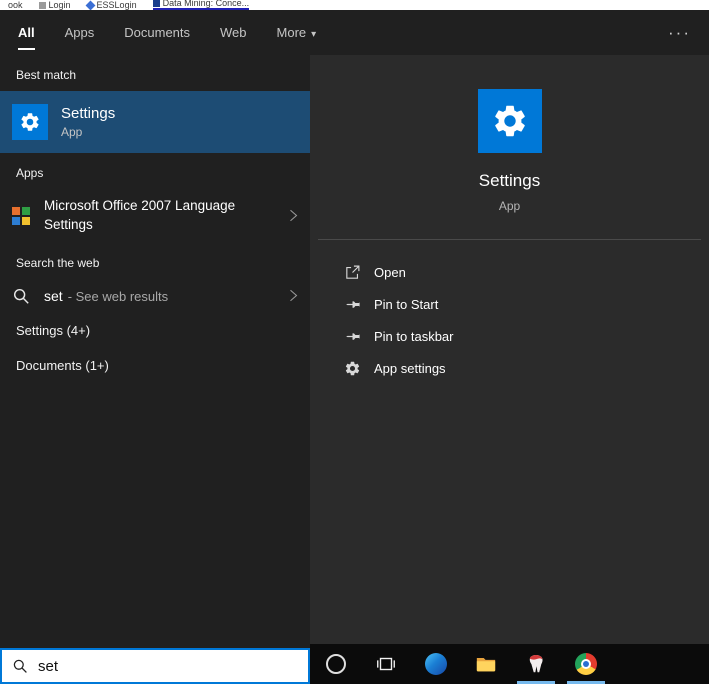 The image size is (709, 684). I want to click on web-search-text: set - See web results, so click(106, 296).